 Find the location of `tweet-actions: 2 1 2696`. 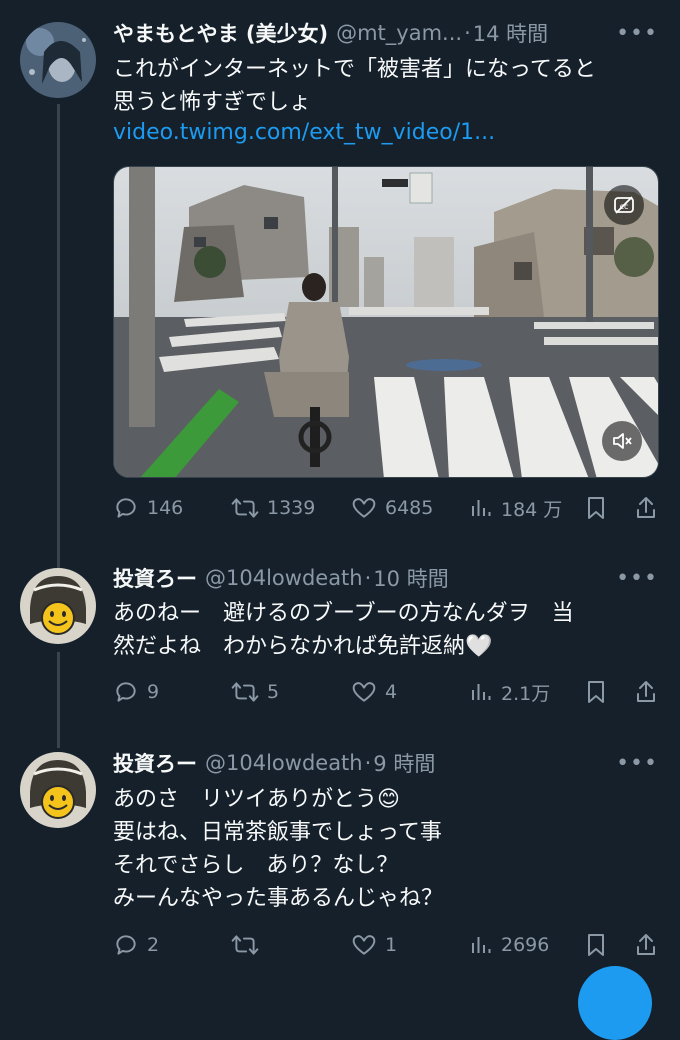

tweet-actions: 2 1 2696 is located at coordinates (385, 945).